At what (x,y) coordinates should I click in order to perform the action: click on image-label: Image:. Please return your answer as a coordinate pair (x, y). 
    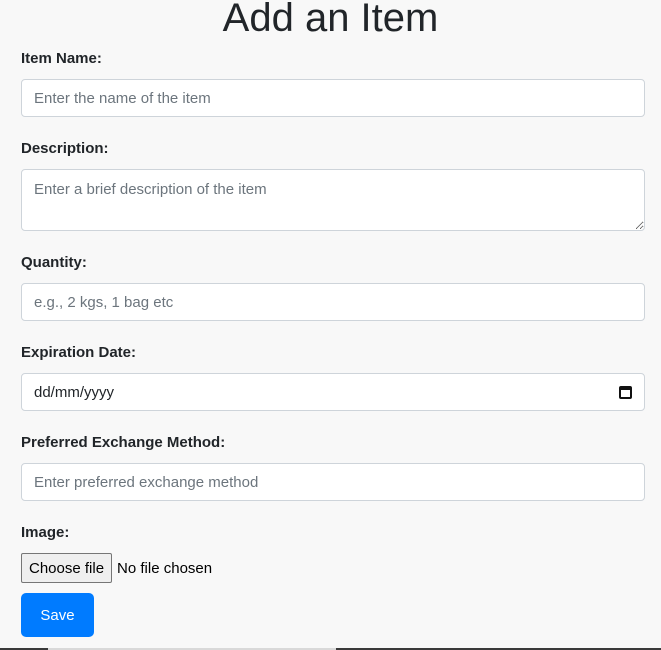
    Looking at the image, I should click on (45, 532).